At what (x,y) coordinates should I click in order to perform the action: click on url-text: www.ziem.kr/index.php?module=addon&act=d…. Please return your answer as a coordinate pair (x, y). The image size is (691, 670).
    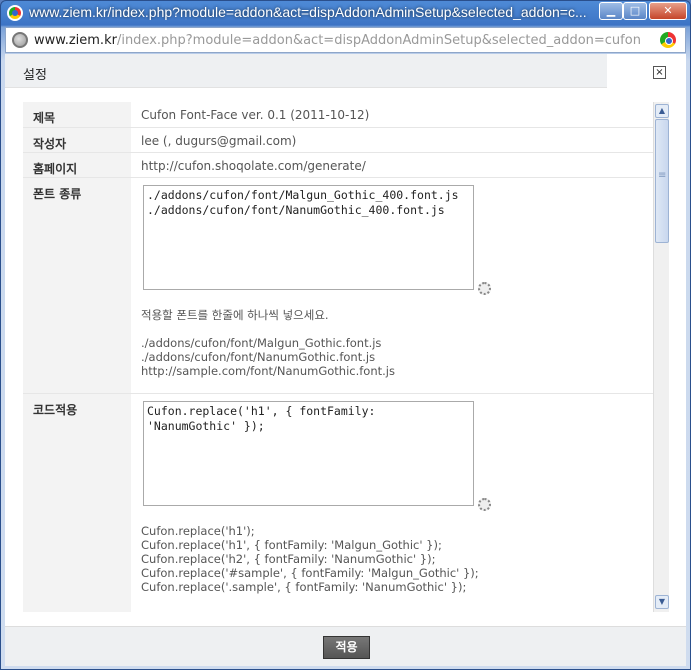
    Looking at the image, I should click on (337, 40).